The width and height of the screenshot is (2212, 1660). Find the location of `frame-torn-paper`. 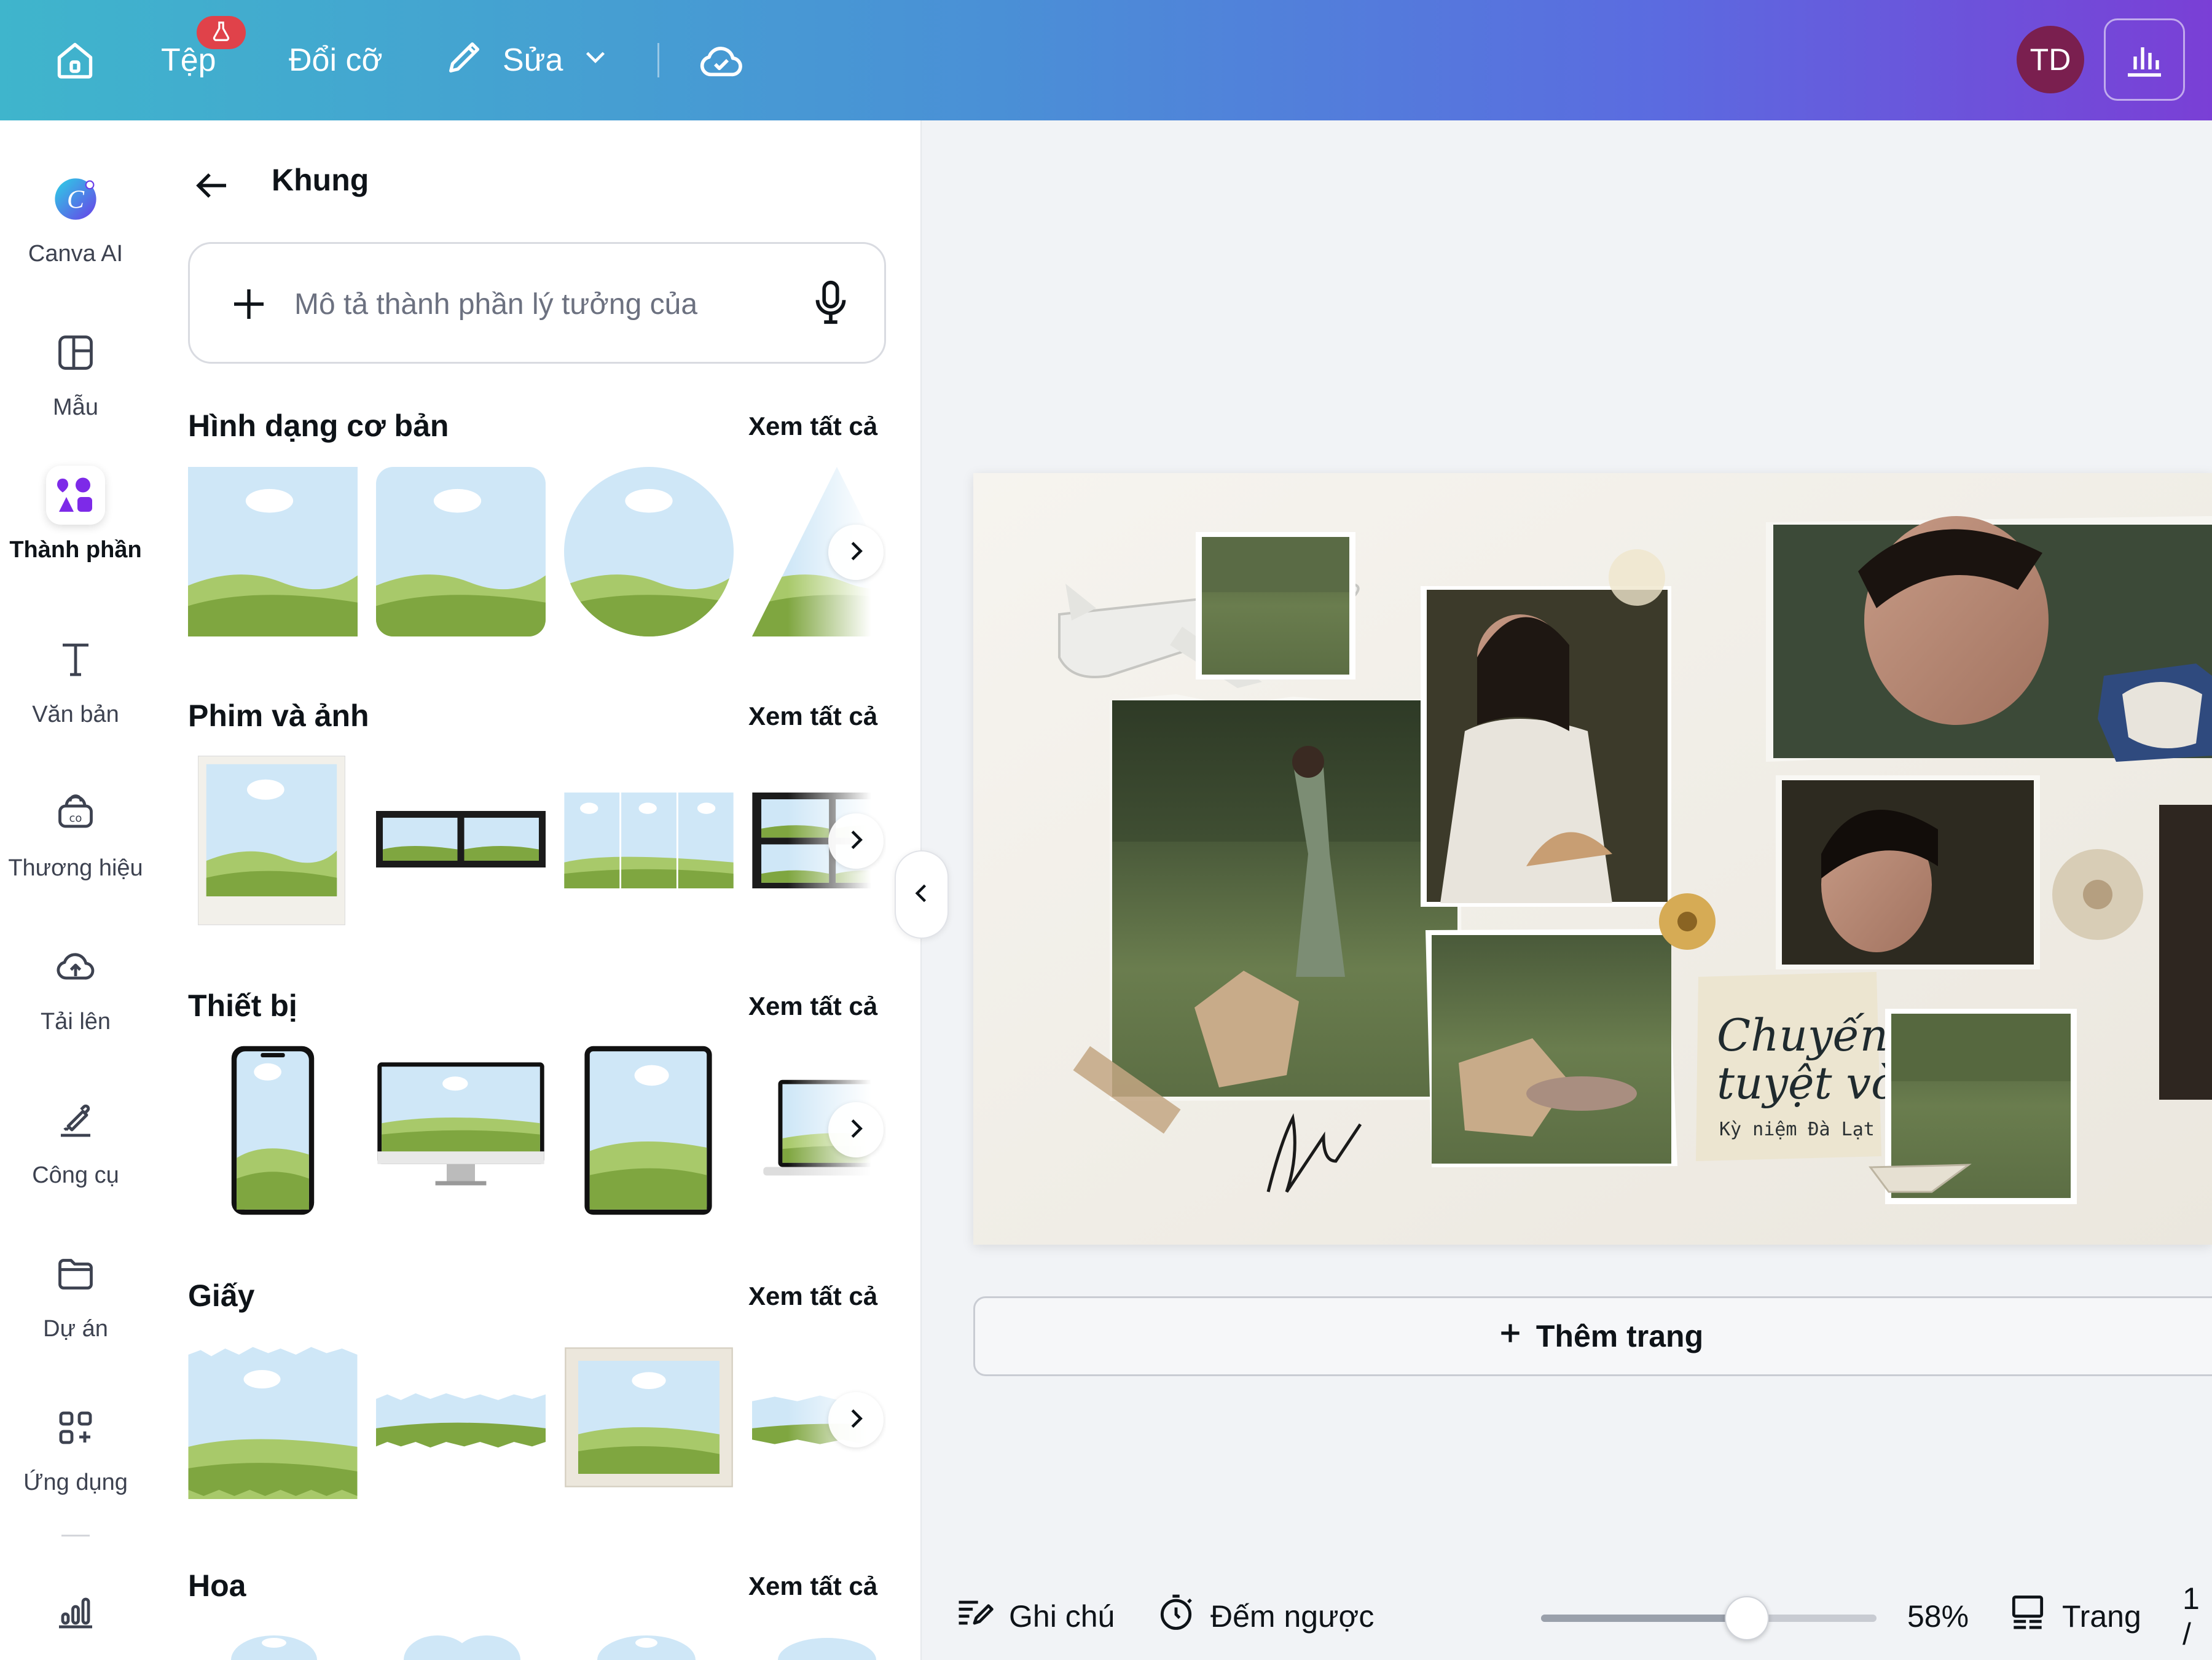

frame-torn-paper is located at coordinates (273, 1422).